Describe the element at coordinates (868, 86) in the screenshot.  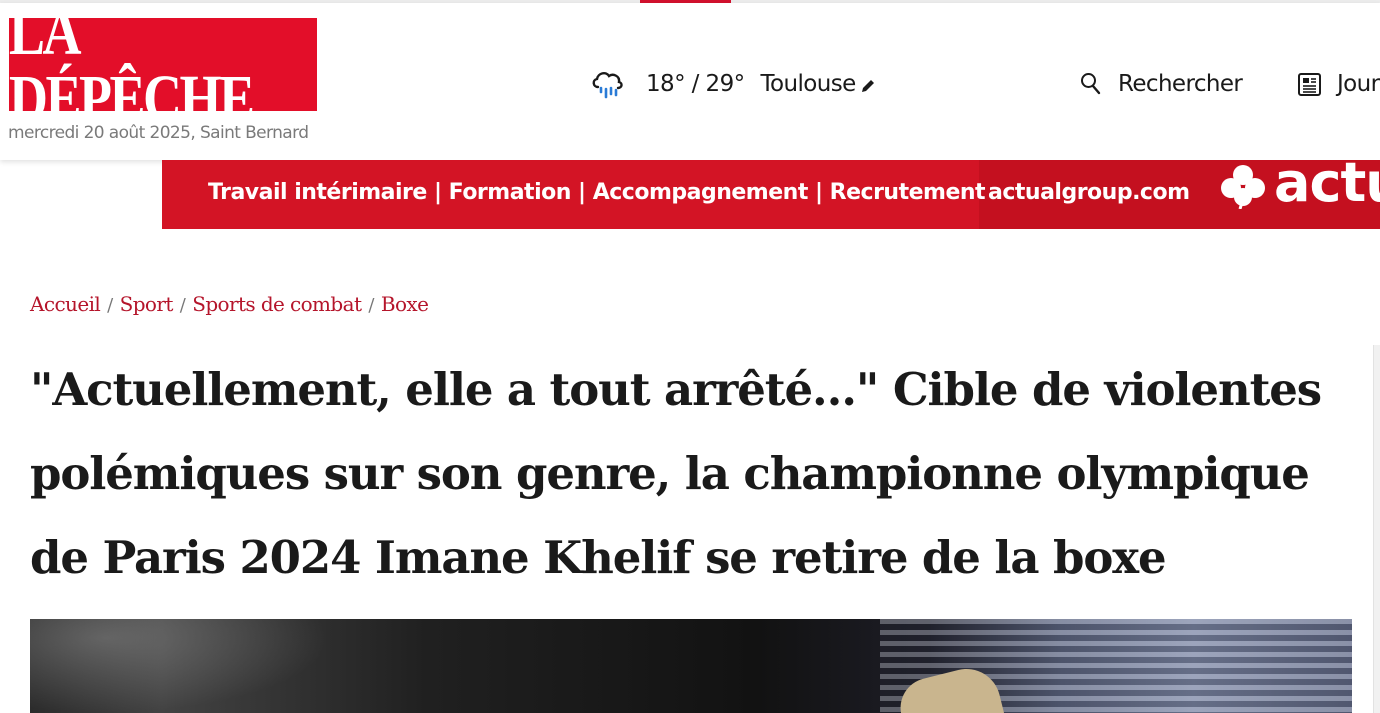
I see `pencil-icon` at that location.